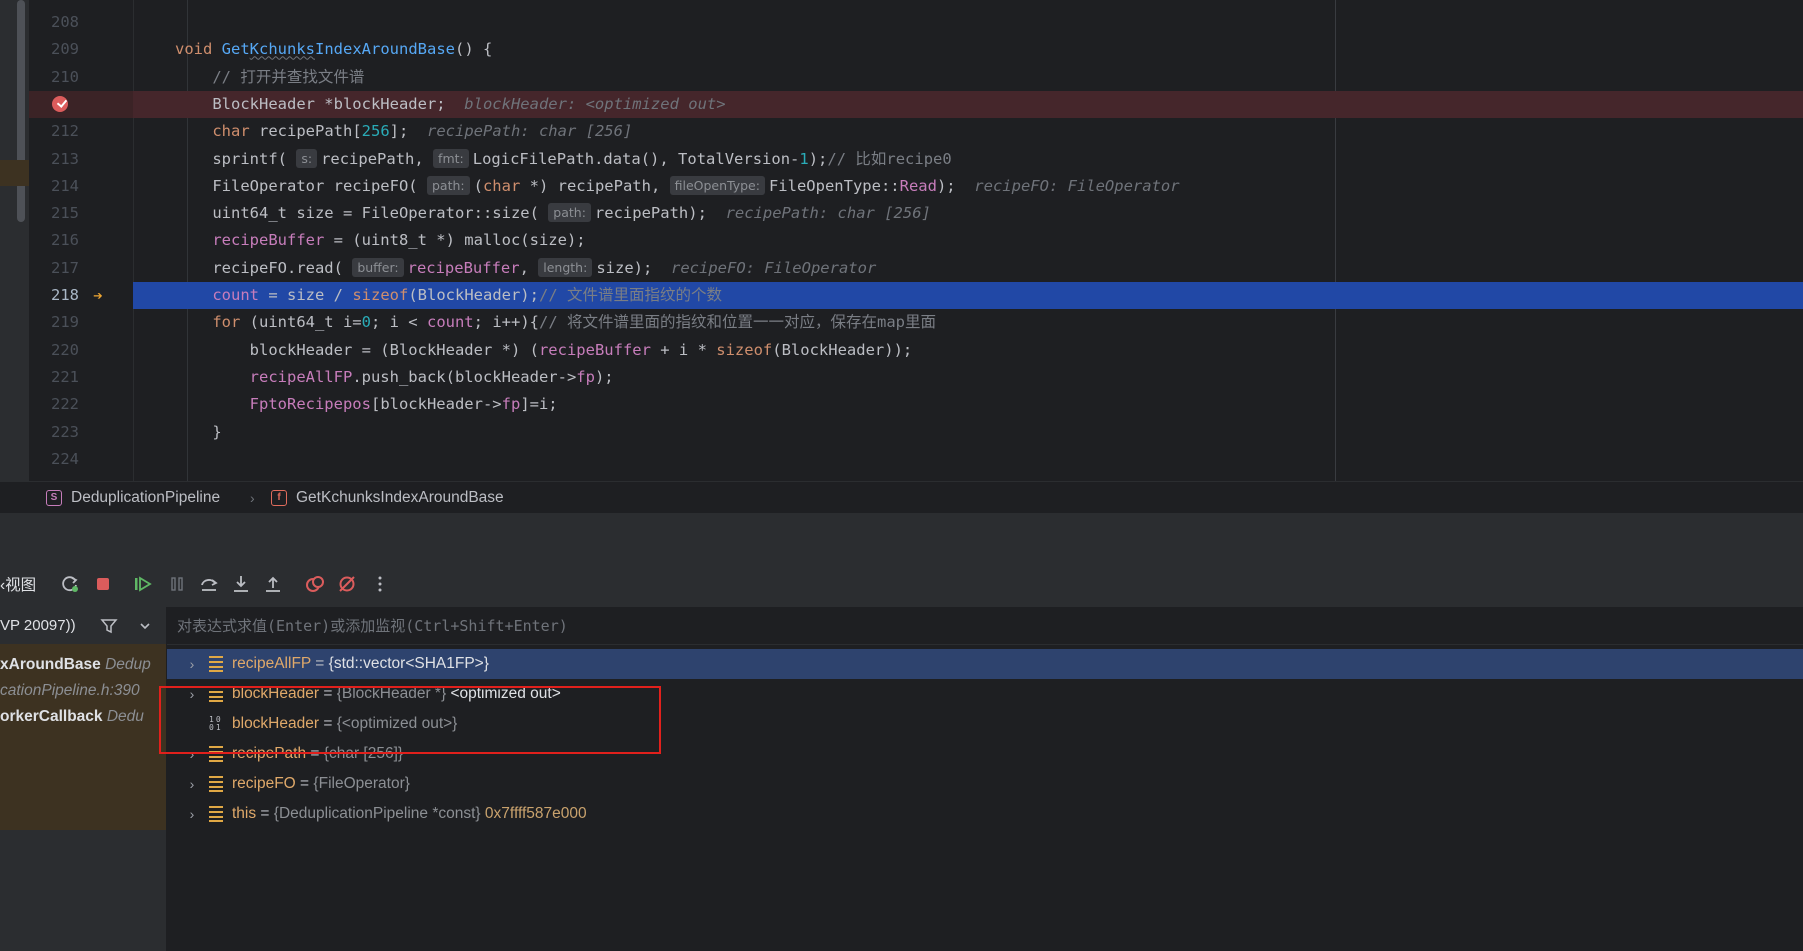 This screenshot has height=951, width=1803. Describe the element at coordinates (54, 268) in the screenshot. I see `line-number: 217` at that location.